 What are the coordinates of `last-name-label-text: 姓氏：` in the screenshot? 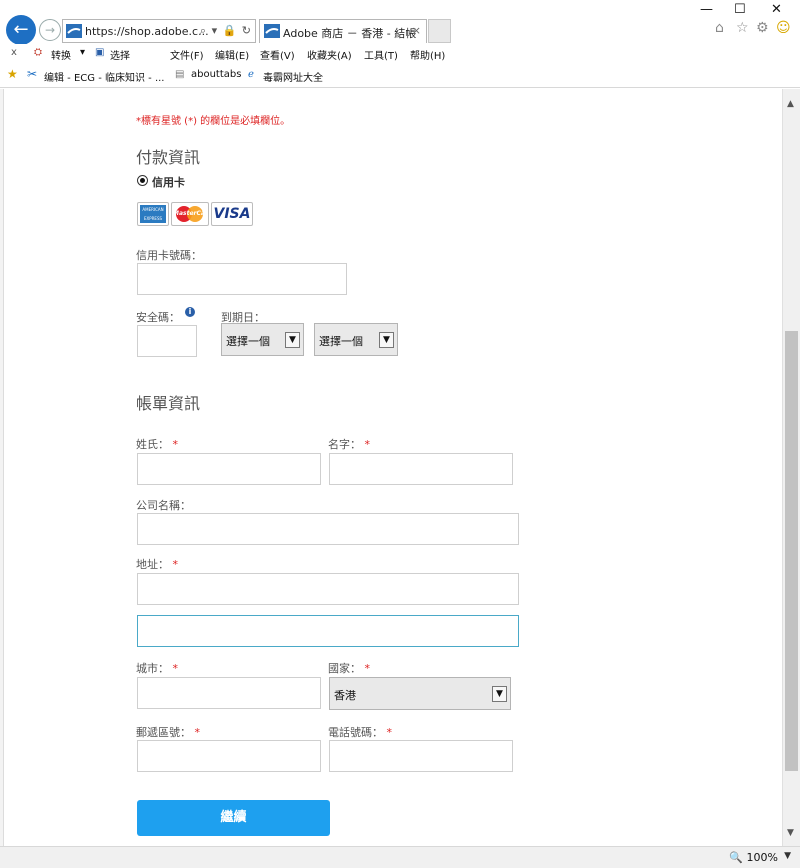 It's located at (152, 444).